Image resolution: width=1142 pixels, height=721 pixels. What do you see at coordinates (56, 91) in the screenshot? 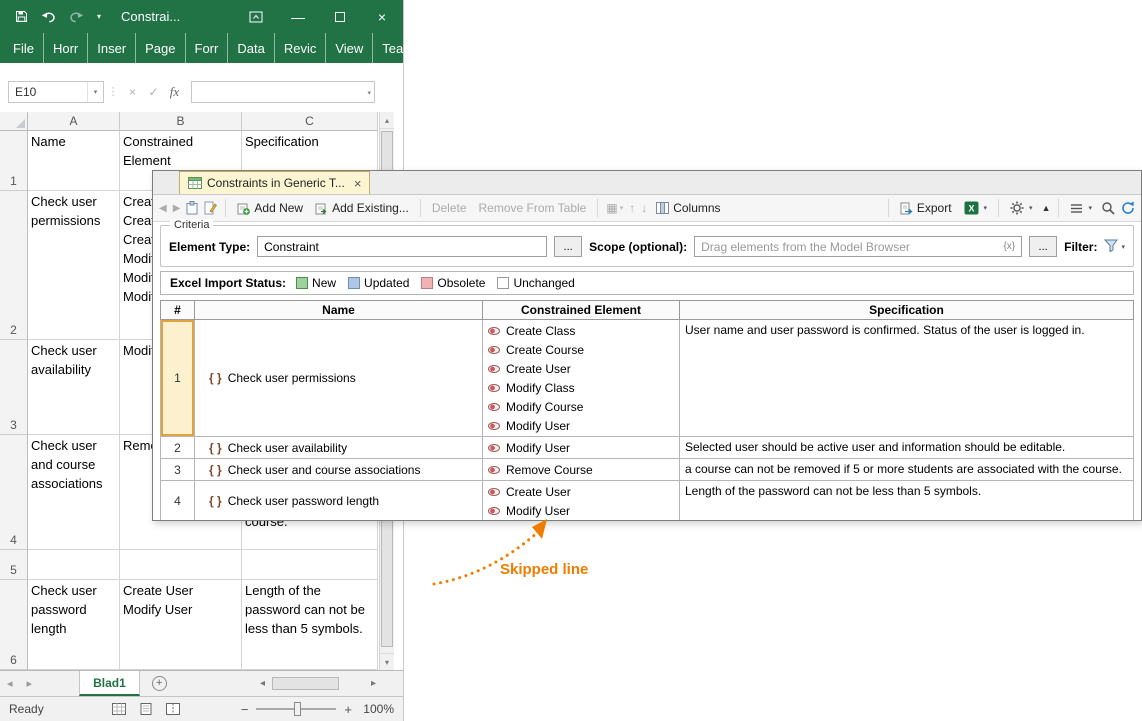
I see `name-box: E10 ▾` at bounding box center [56, 91].